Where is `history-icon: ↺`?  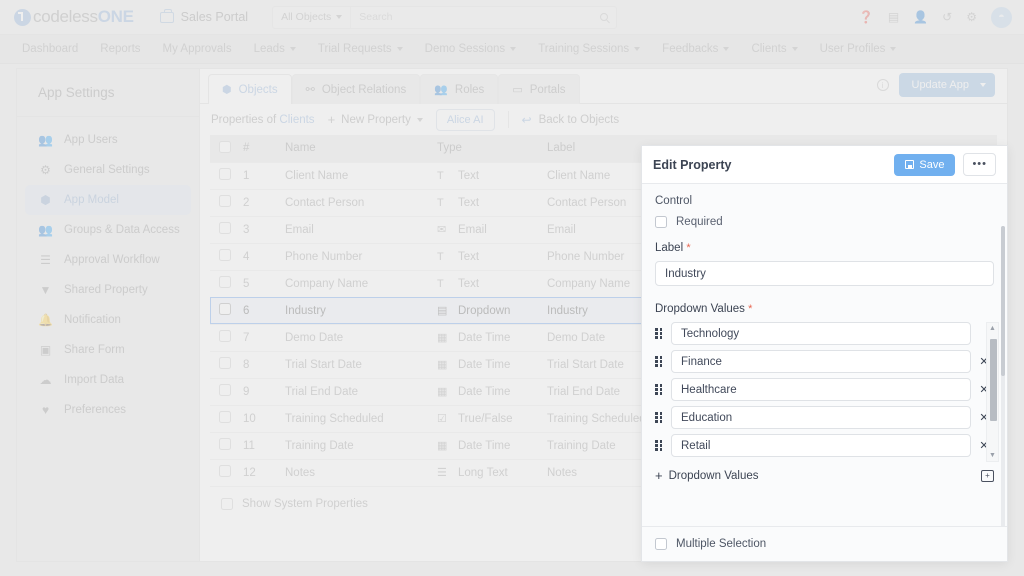 history-icon: ↺ is located at coordinates (947, 17).